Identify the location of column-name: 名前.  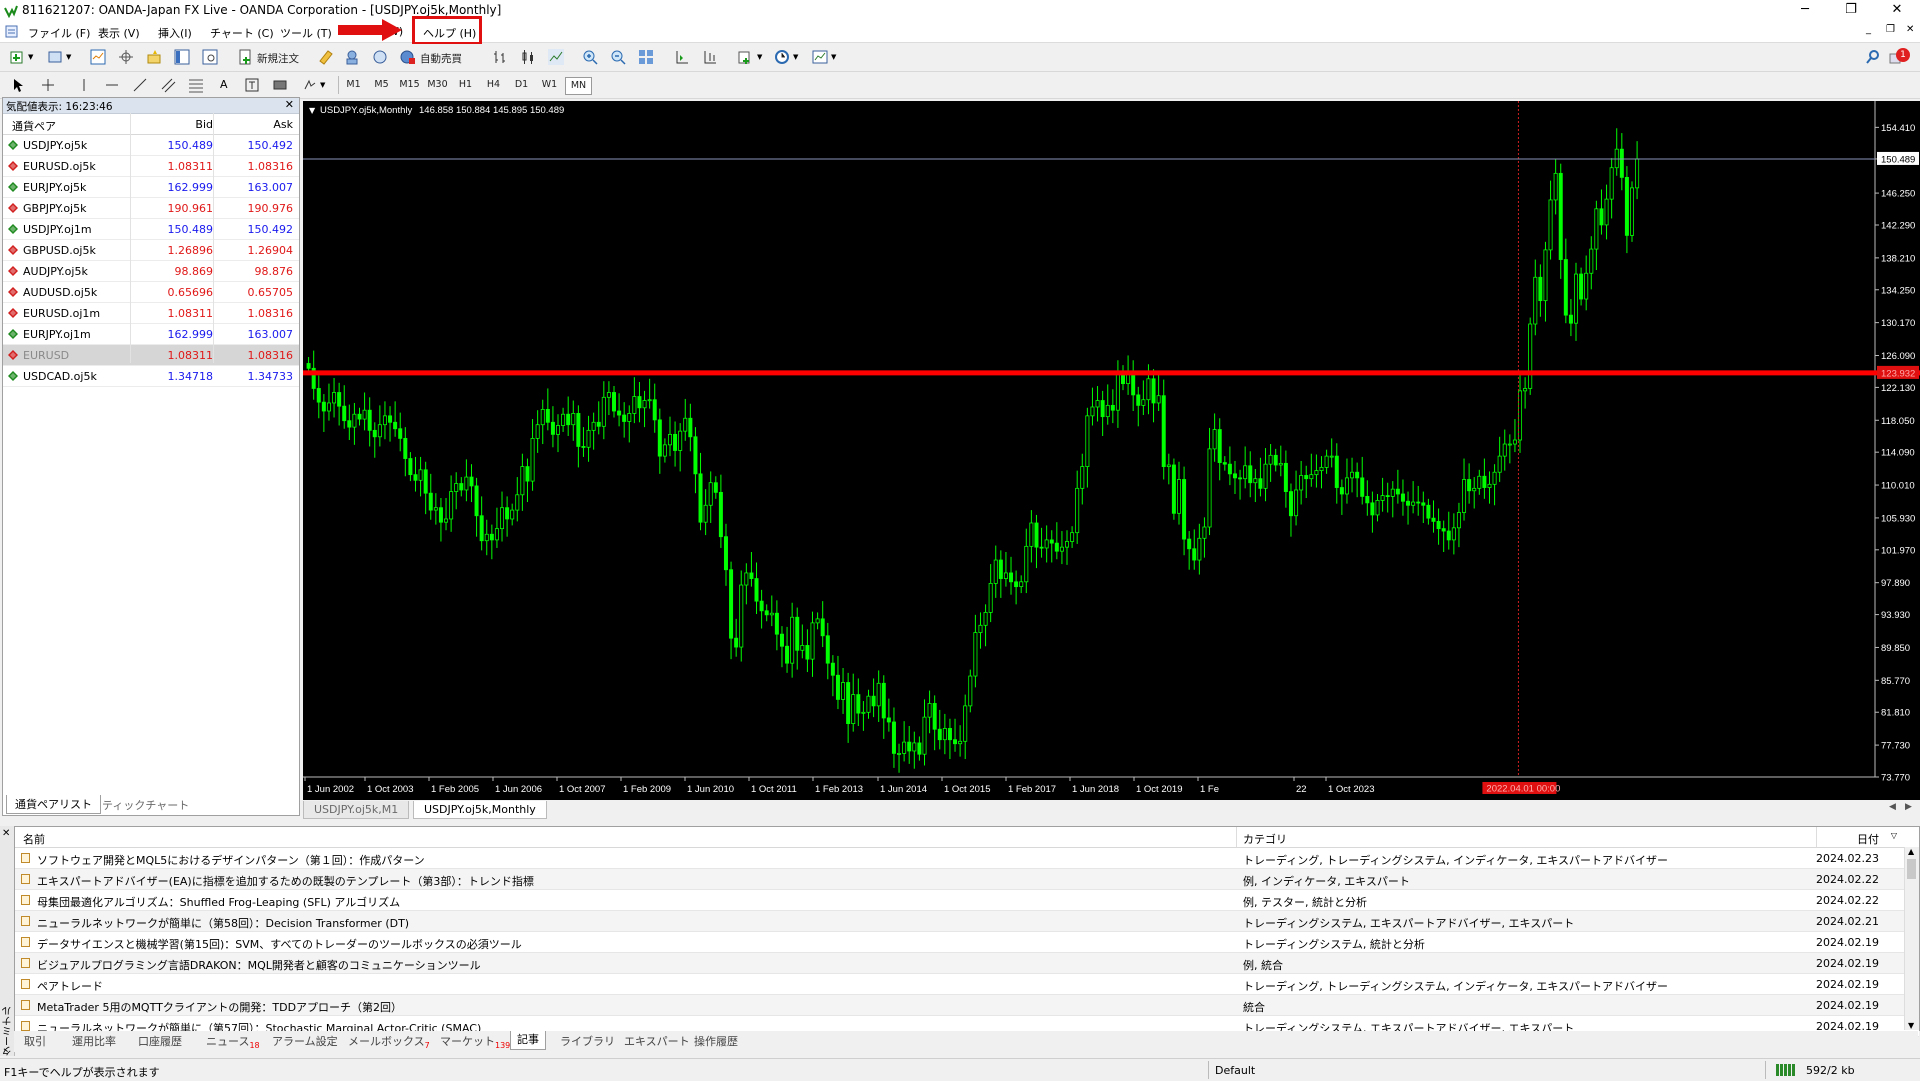
(34, 839).